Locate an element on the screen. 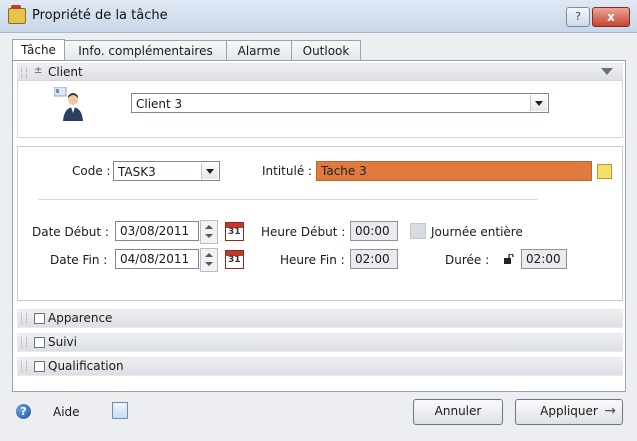  task-app-icon is located at coordinates (17, 14).